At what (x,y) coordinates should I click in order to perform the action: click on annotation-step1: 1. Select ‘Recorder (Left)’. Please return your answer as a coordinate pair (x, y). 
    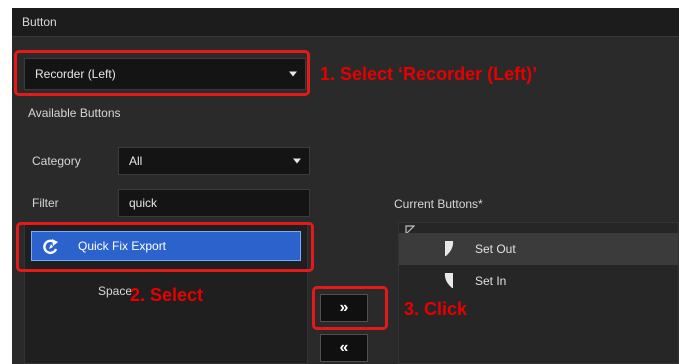
    Looking at the image, I should click on (429, 74).